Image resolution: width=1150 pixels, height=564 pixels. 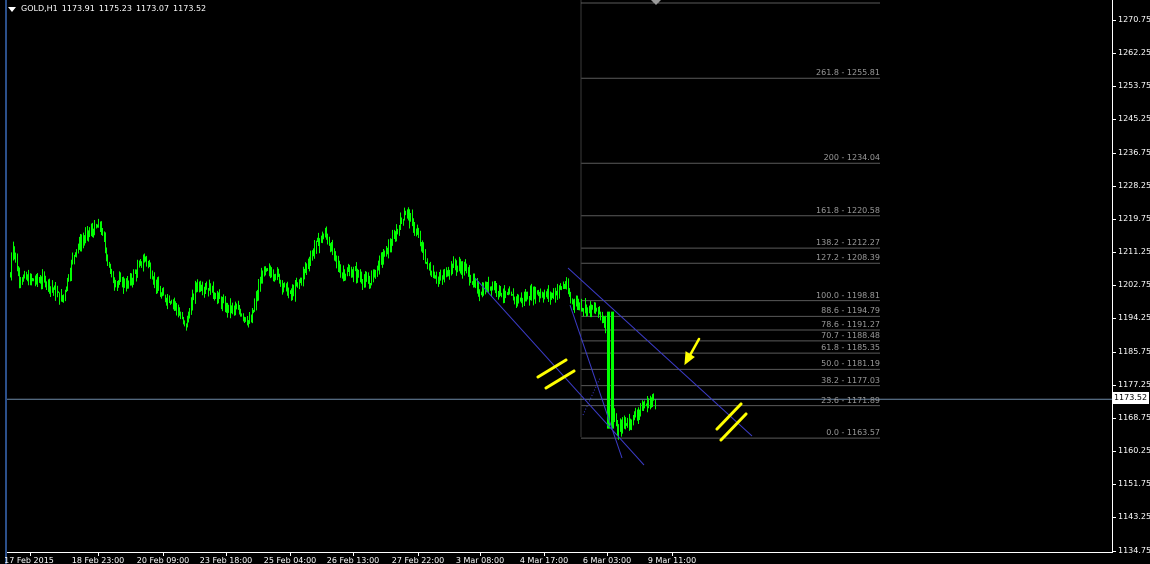 What do you see at coordinates (850, 364) in the screenshot?
I see `fibonacci-level-label: 50.0 - 1181.19` at bounding box center [850, 364].